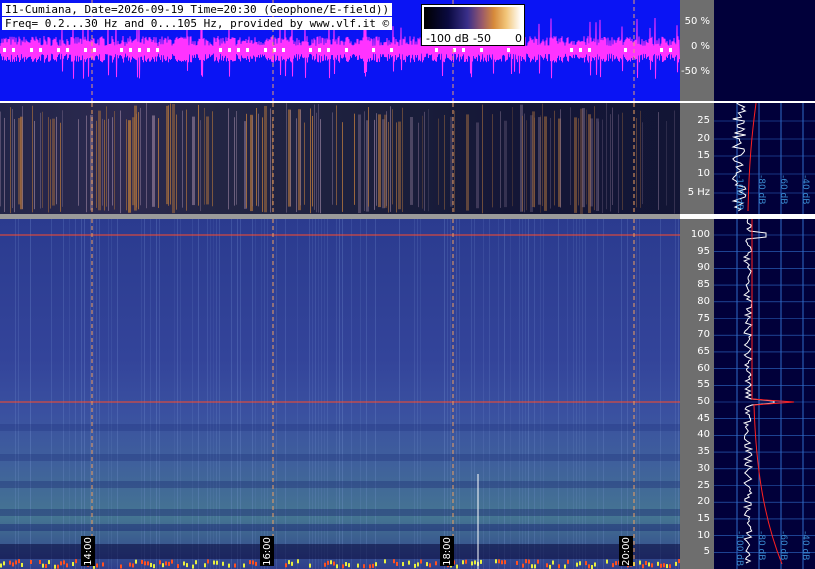 The image size is (815, 569). What do you see at coordinates (703, 351) in the screenshot?
I see `lower-axis-tick: 65` at bounding box center [703, 351].